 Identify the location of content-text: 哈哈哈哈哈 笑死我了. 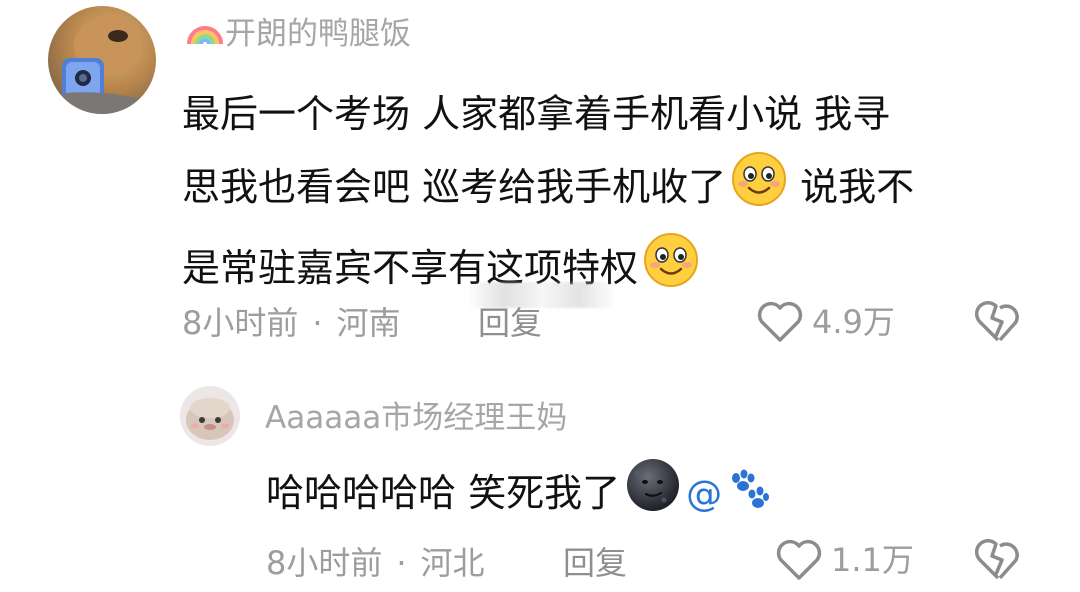
(443, 493).